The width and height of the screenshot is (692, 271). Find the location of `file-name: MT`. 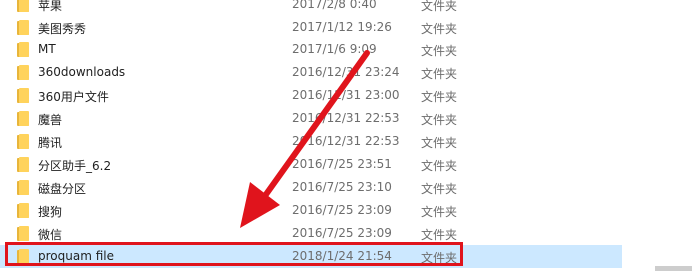

file-name: MT is located at coordinates (47, 49).